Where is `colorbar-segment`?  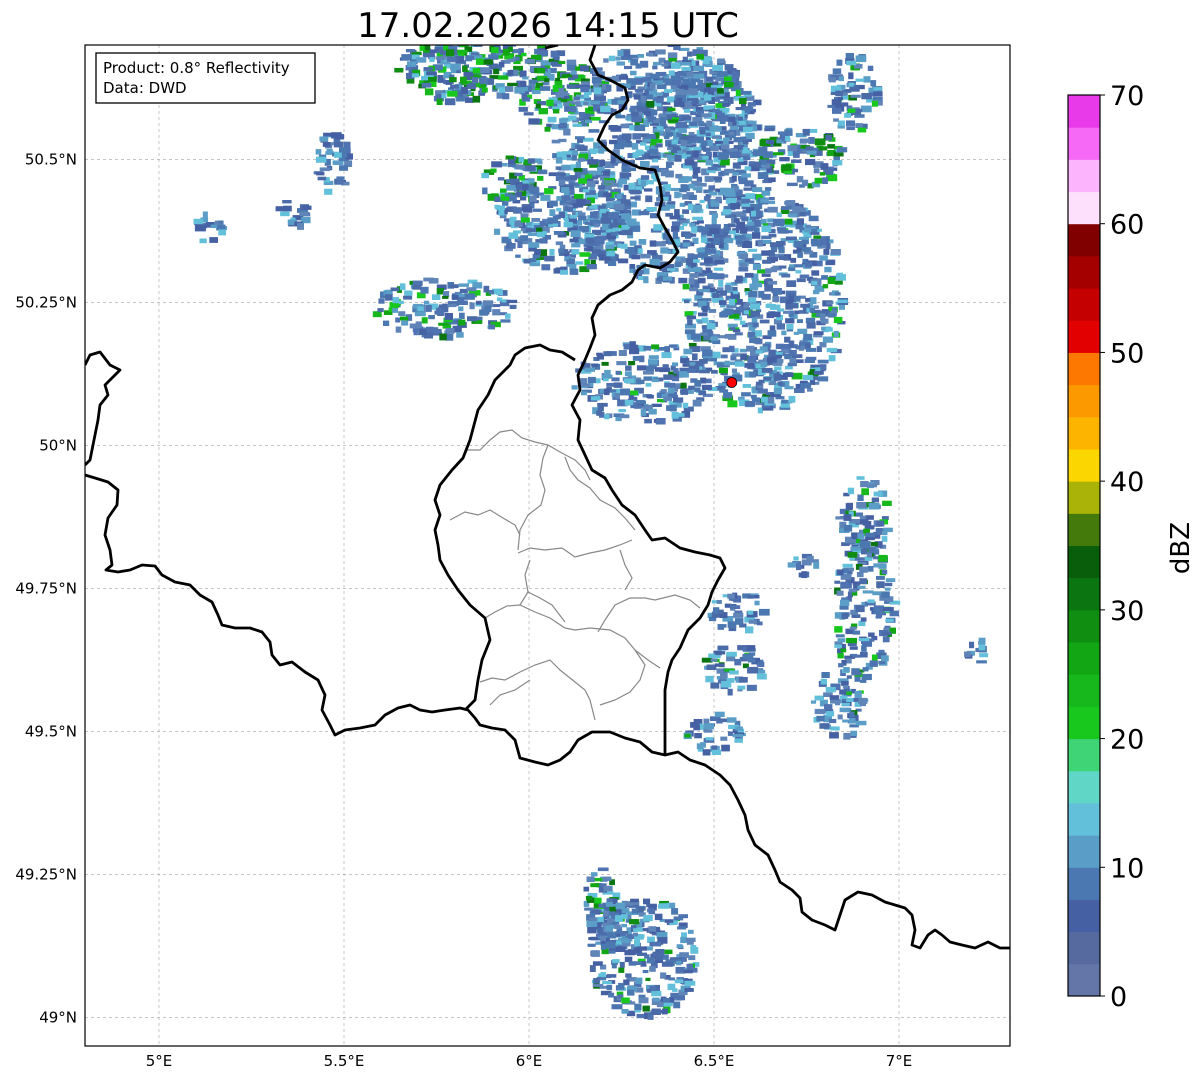
colorbar-segment is located at coordinates (1084, 755).